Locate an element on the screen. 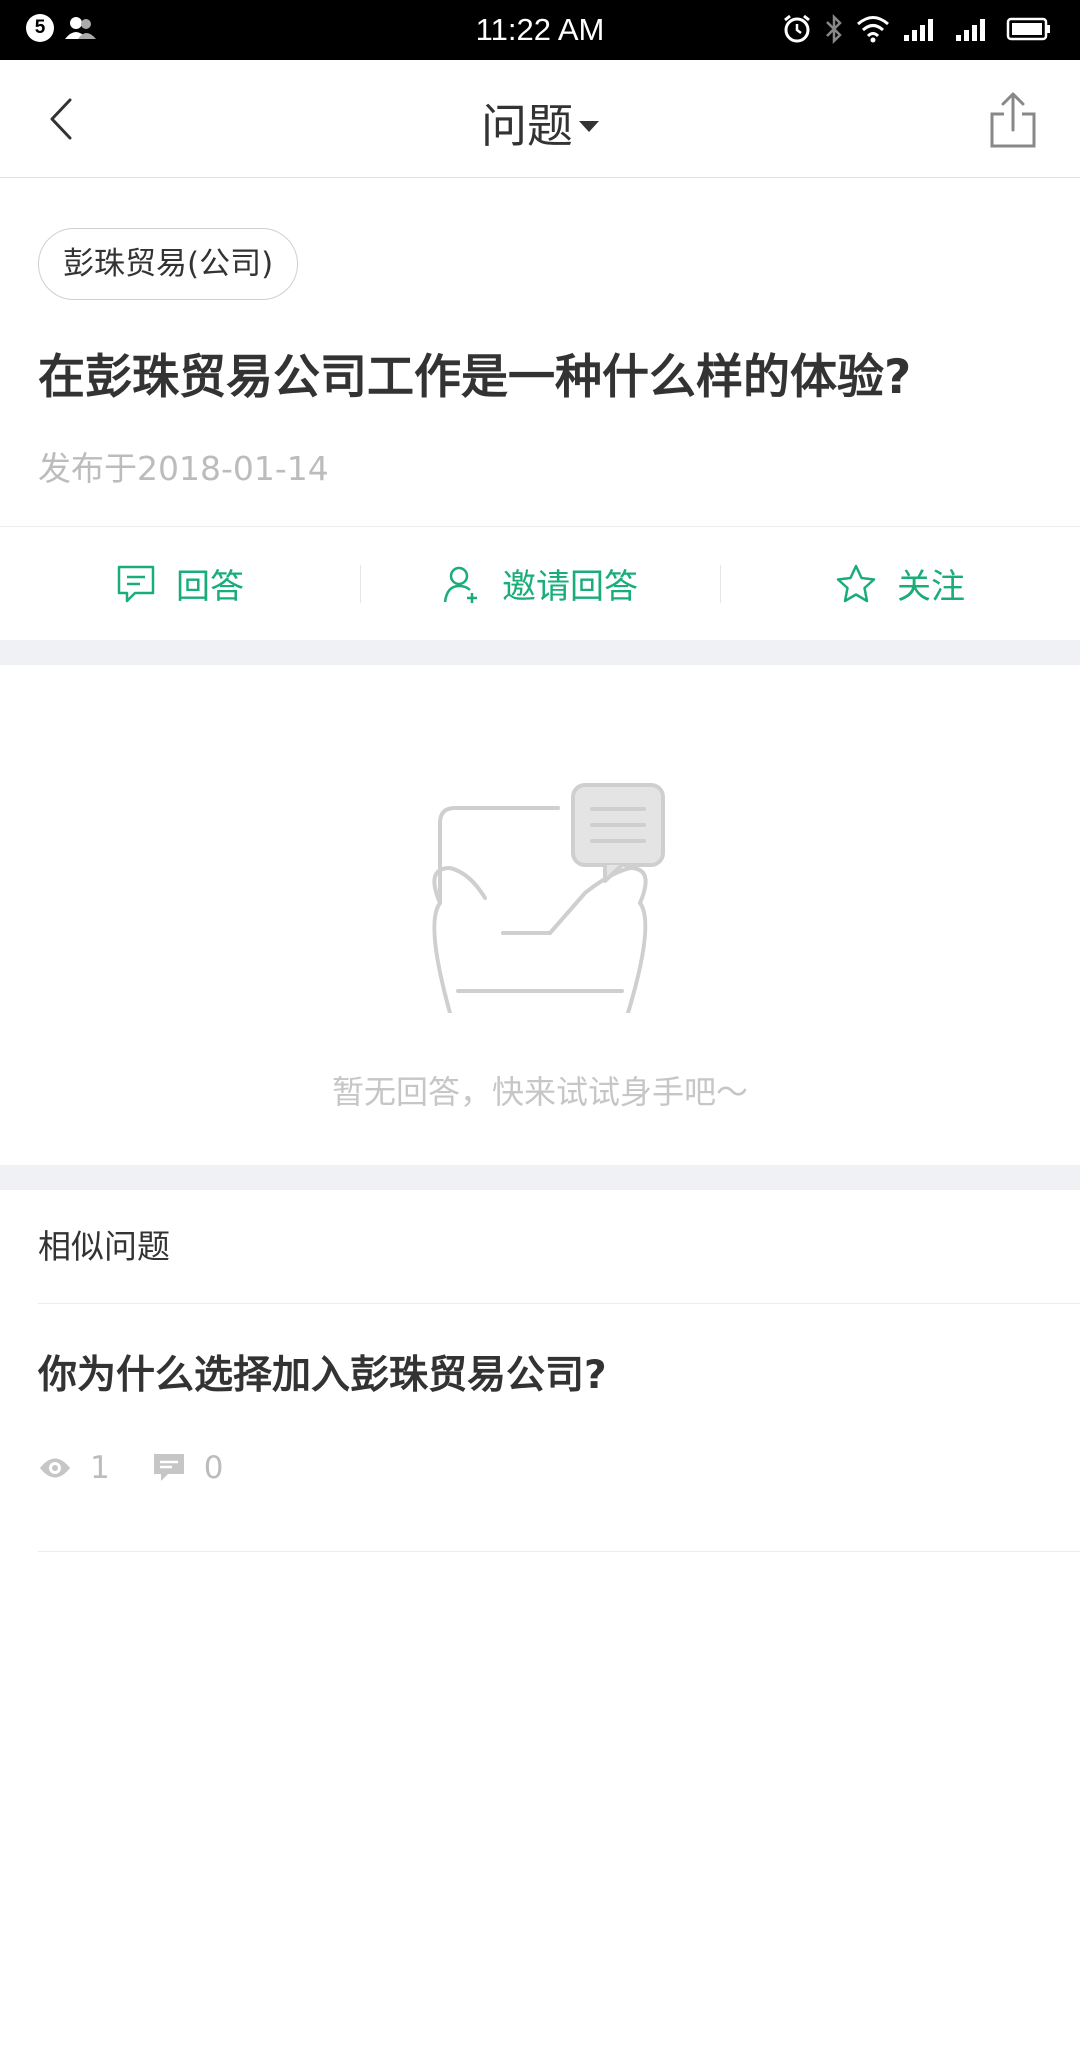  comment-icon is located at coordinates (168, 1467).